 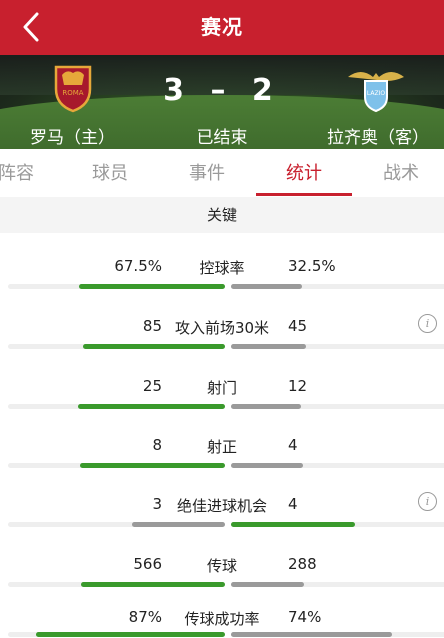 I want to click on stat-row: 87% 传球成功率 74%, so click(x=222, y=615).